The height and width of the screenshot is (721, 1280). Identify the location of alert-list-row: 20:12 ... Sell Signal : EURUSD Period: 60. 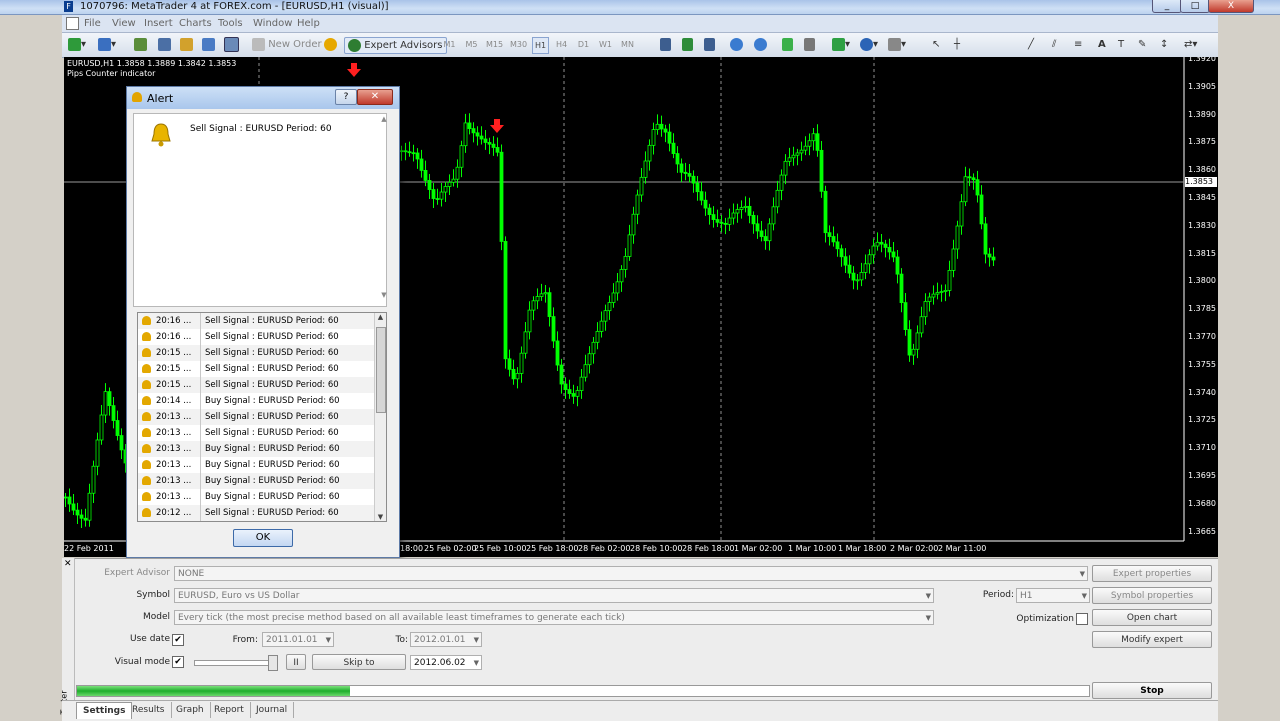
(256, 513).